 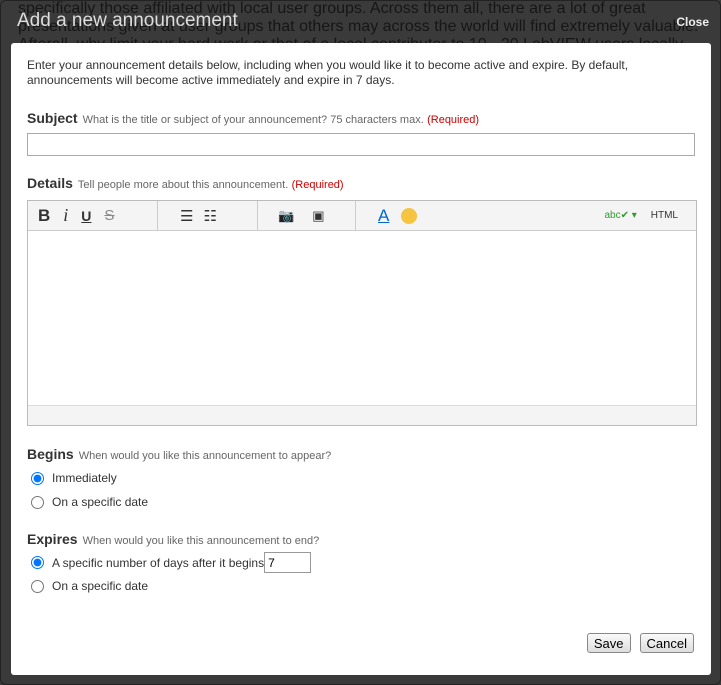 What do you see at coordinates (692, 22) in the screenshot?
I see `close-button: Close` at bounding box center [692, 22].